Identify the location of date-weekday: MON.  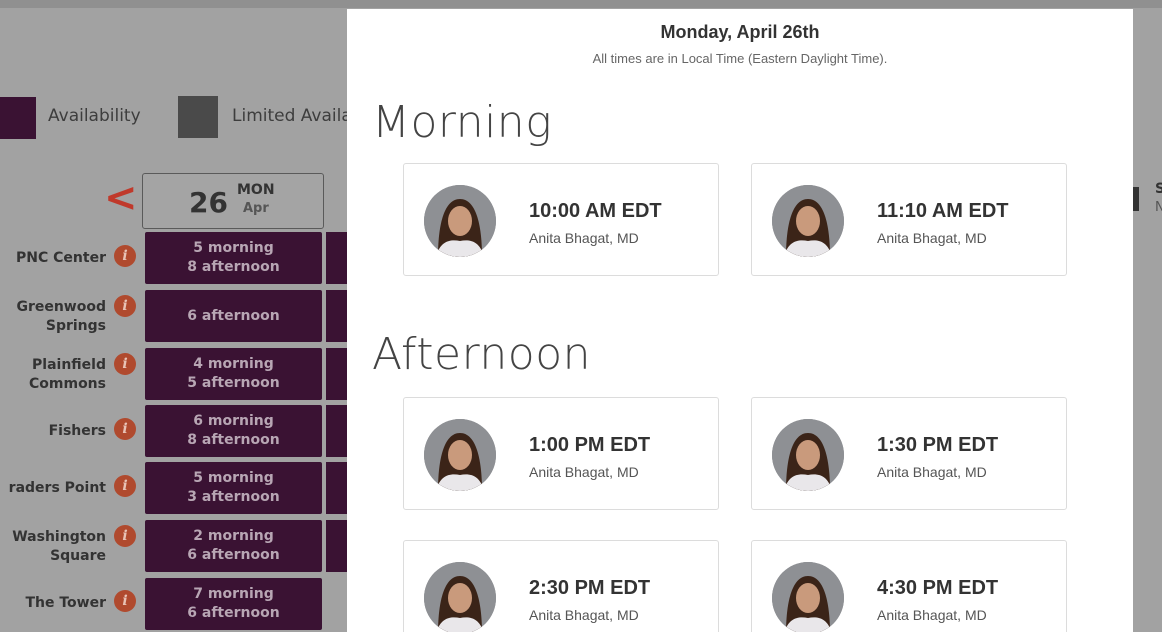
(256, 190).